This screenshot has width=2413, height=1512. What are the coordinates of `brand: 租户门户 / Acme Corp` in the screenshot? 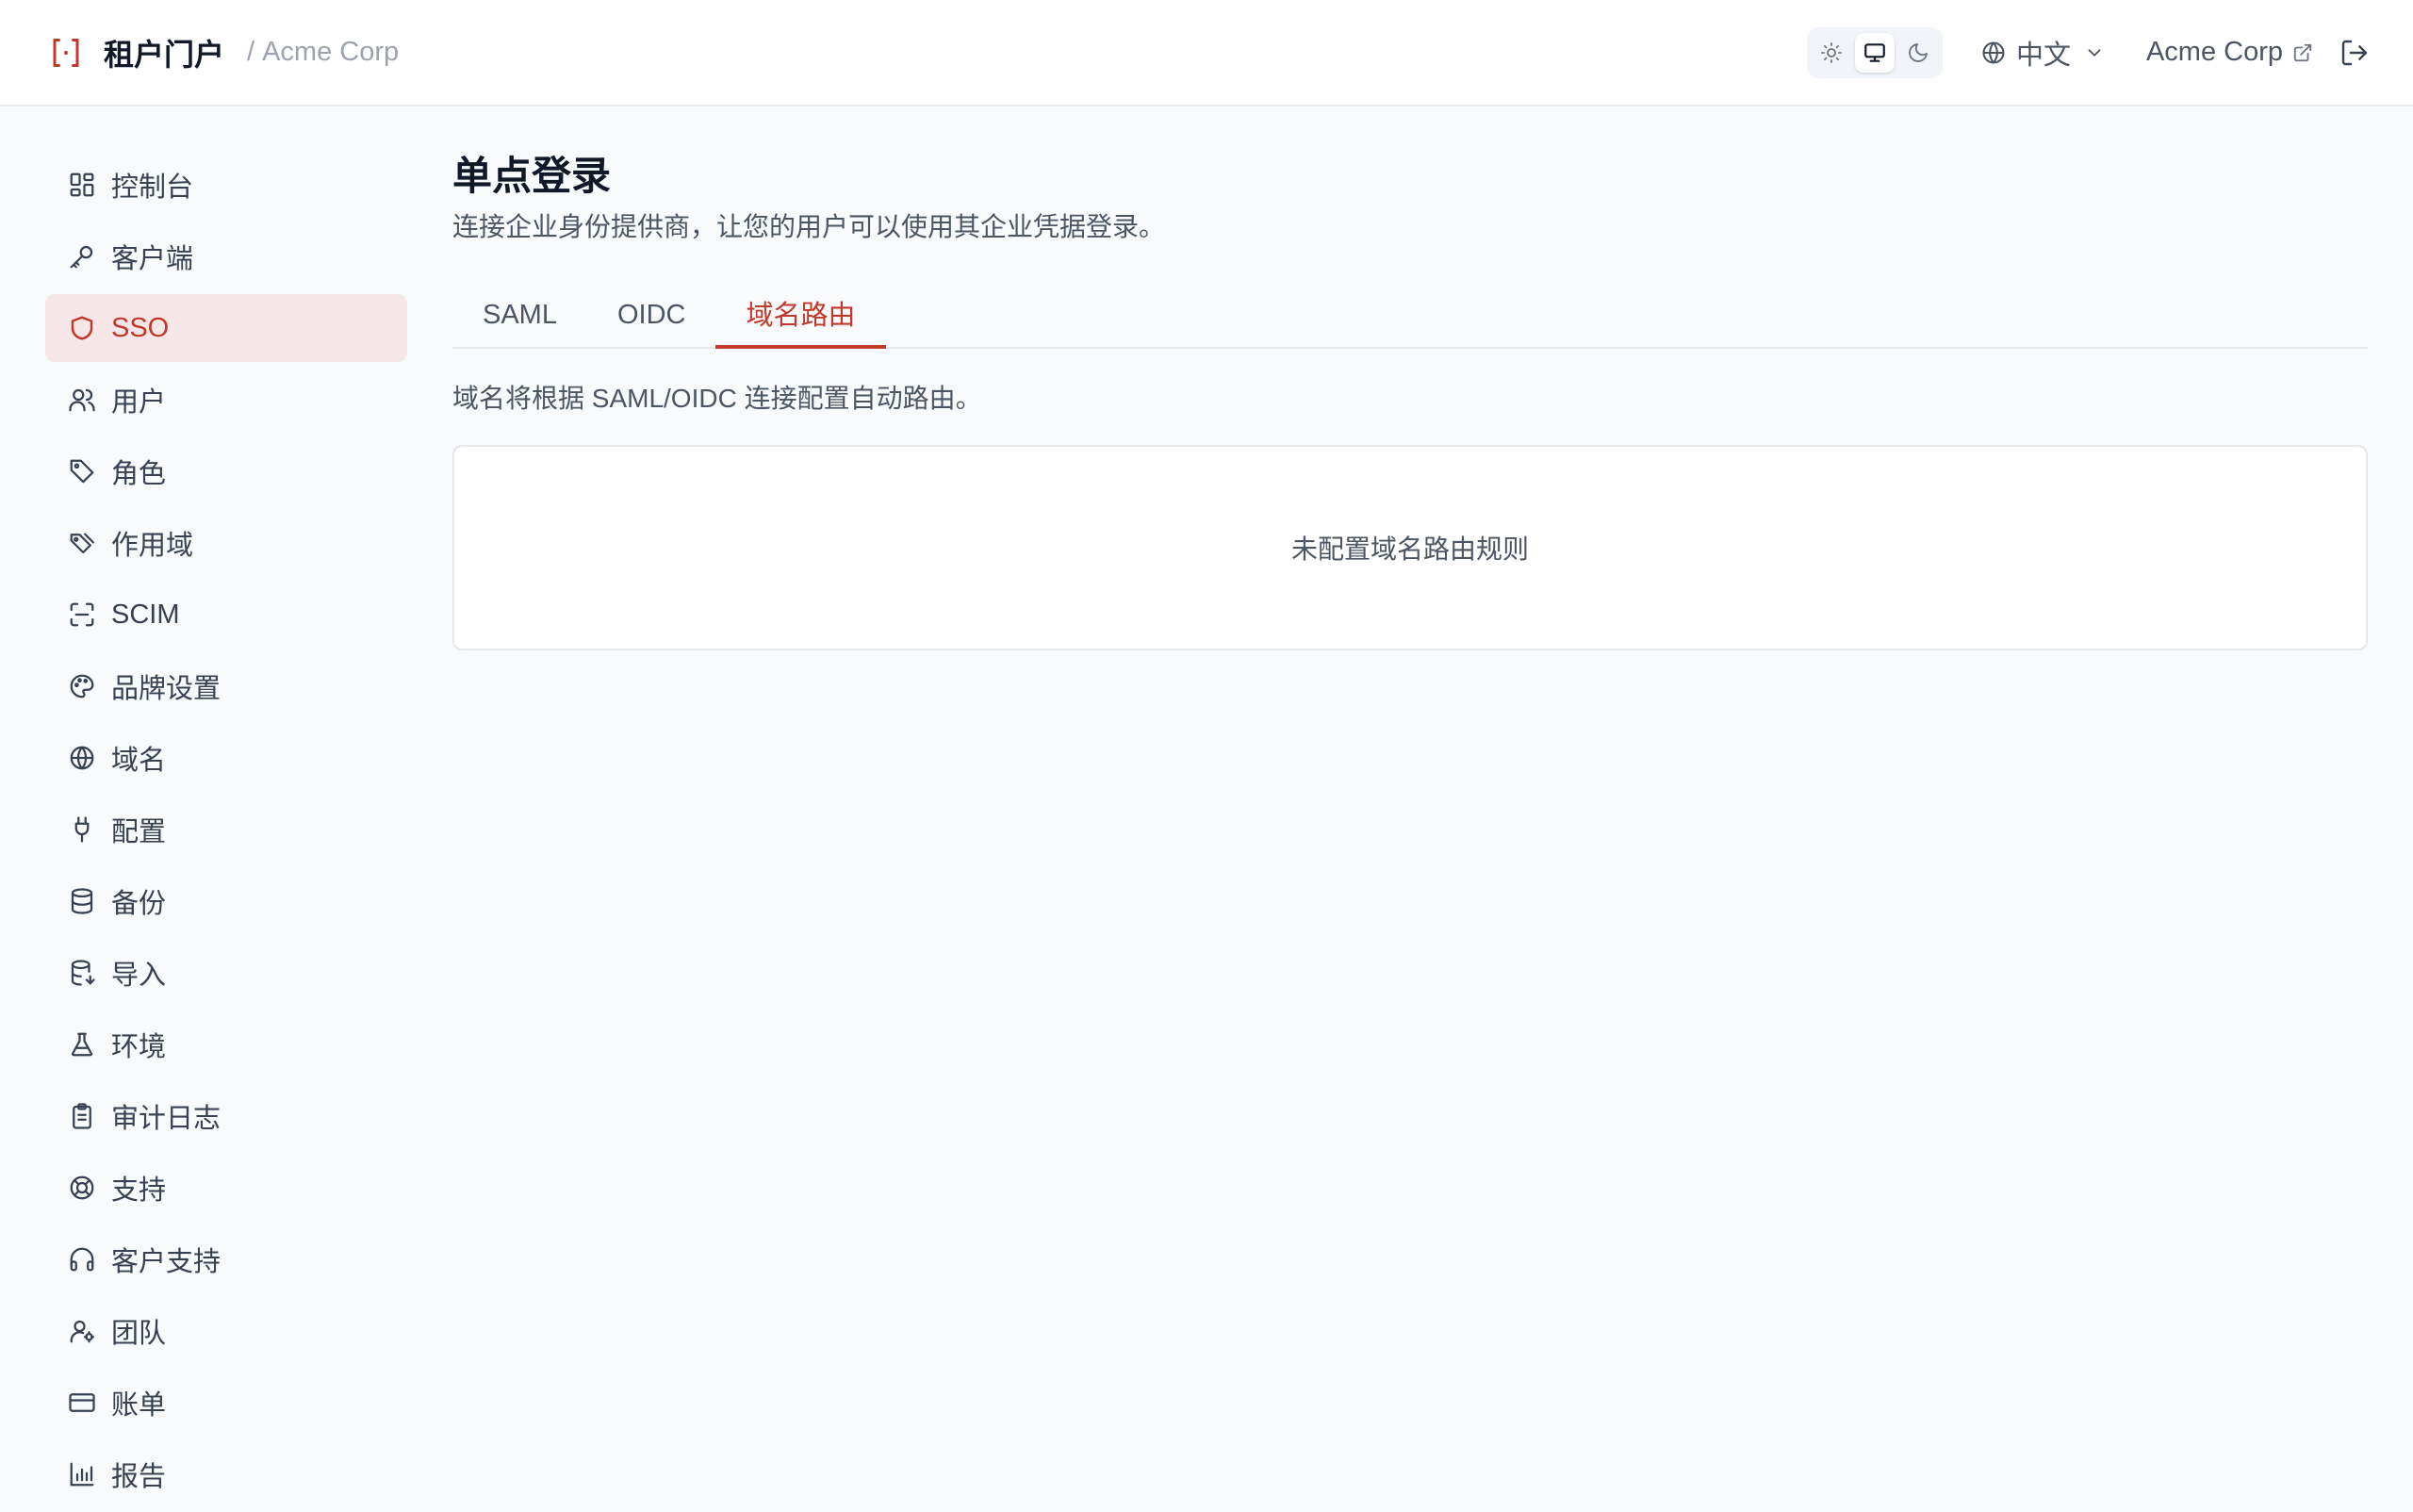 It's located at (224, 53).